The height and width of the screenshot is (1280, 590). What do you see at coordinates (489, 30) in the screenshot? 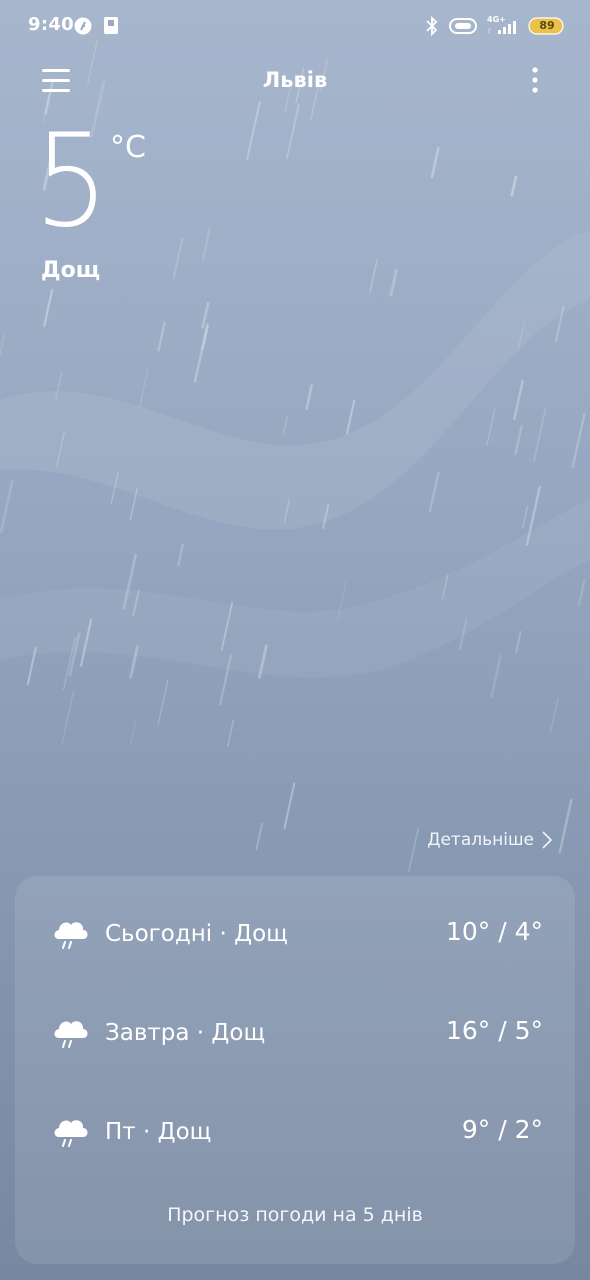
I see `svg-text: ᵢᵗ` at bounding box center [489, 30].